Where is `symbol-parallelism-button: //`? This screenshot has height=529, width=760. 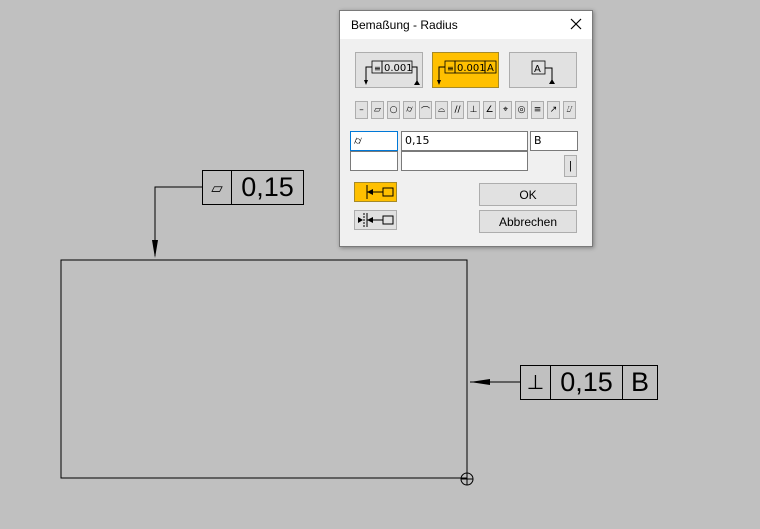 symbol-parallelism-button: // is located at coordinates (457, 110).